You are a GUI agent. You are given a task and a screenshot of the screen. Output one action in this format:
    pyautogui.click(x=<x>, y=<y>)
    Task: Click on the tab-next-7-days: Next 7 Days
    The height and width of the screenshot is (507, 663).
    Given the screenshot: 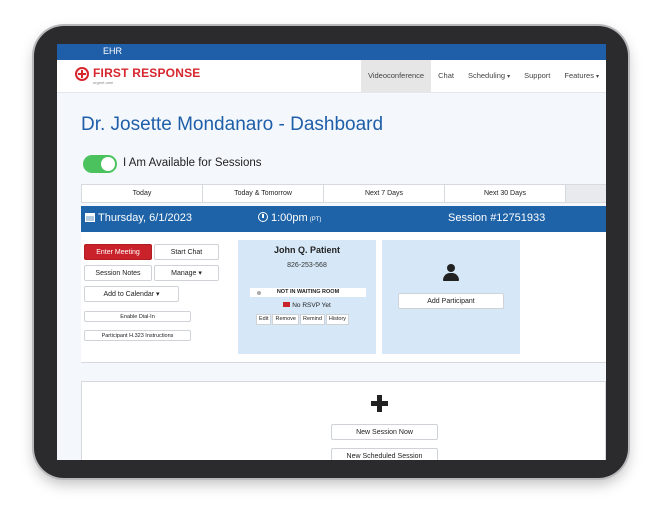 What is the action you would take?
    pyautogui.click(x=383, y=193)
    